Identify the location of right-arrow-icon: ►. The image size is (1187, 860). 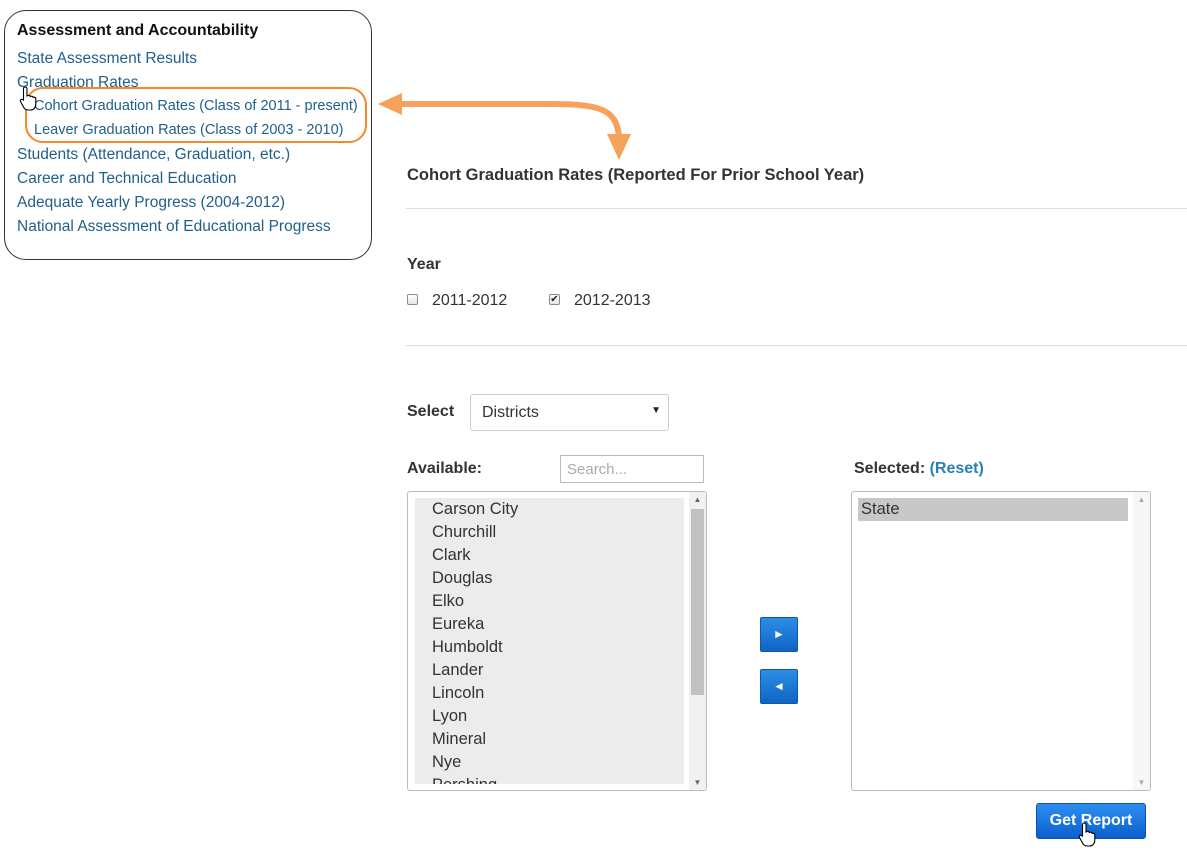
(779, 634).